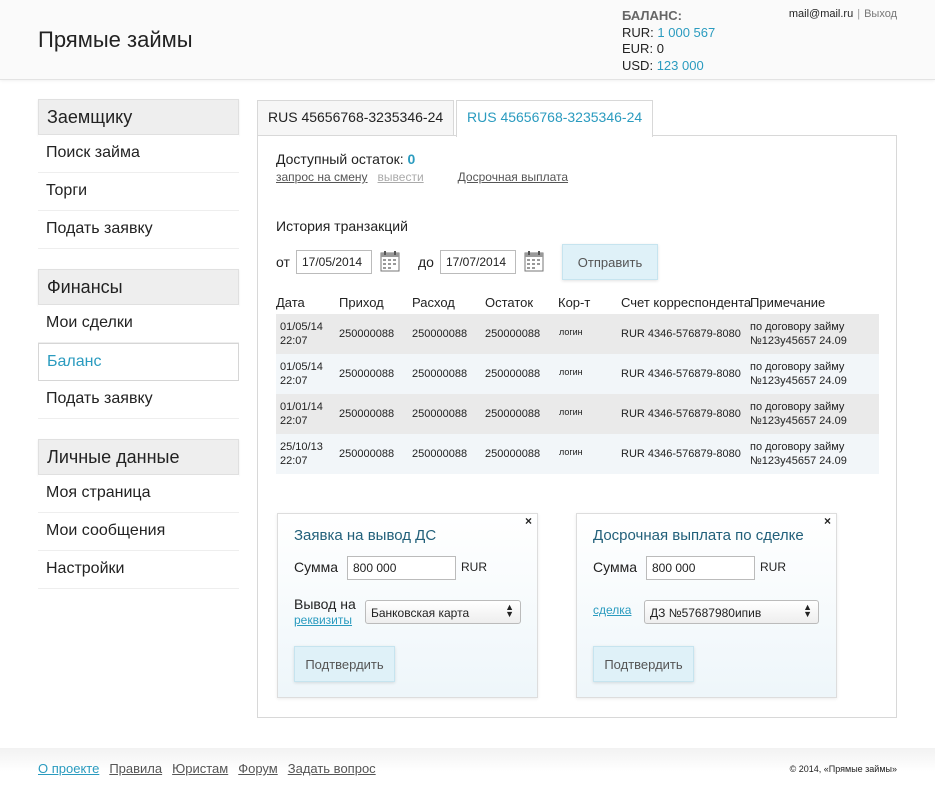  What do you see at coordinates (643, 664) in the screenshot?
I see `confirm-early-button: Подтвердить` at bounding box center [643, 664].